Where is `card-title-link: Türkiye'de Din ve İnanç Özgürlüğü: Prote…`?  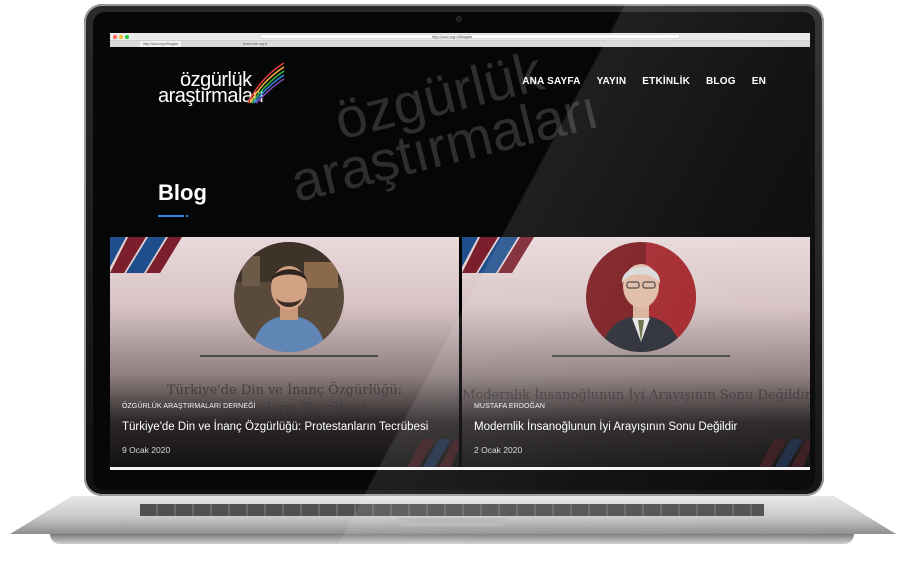 card-title-link: Türkiye'de Din ve İnanç Özgürlüğü: Prote… is located at coordinates (275, 427).